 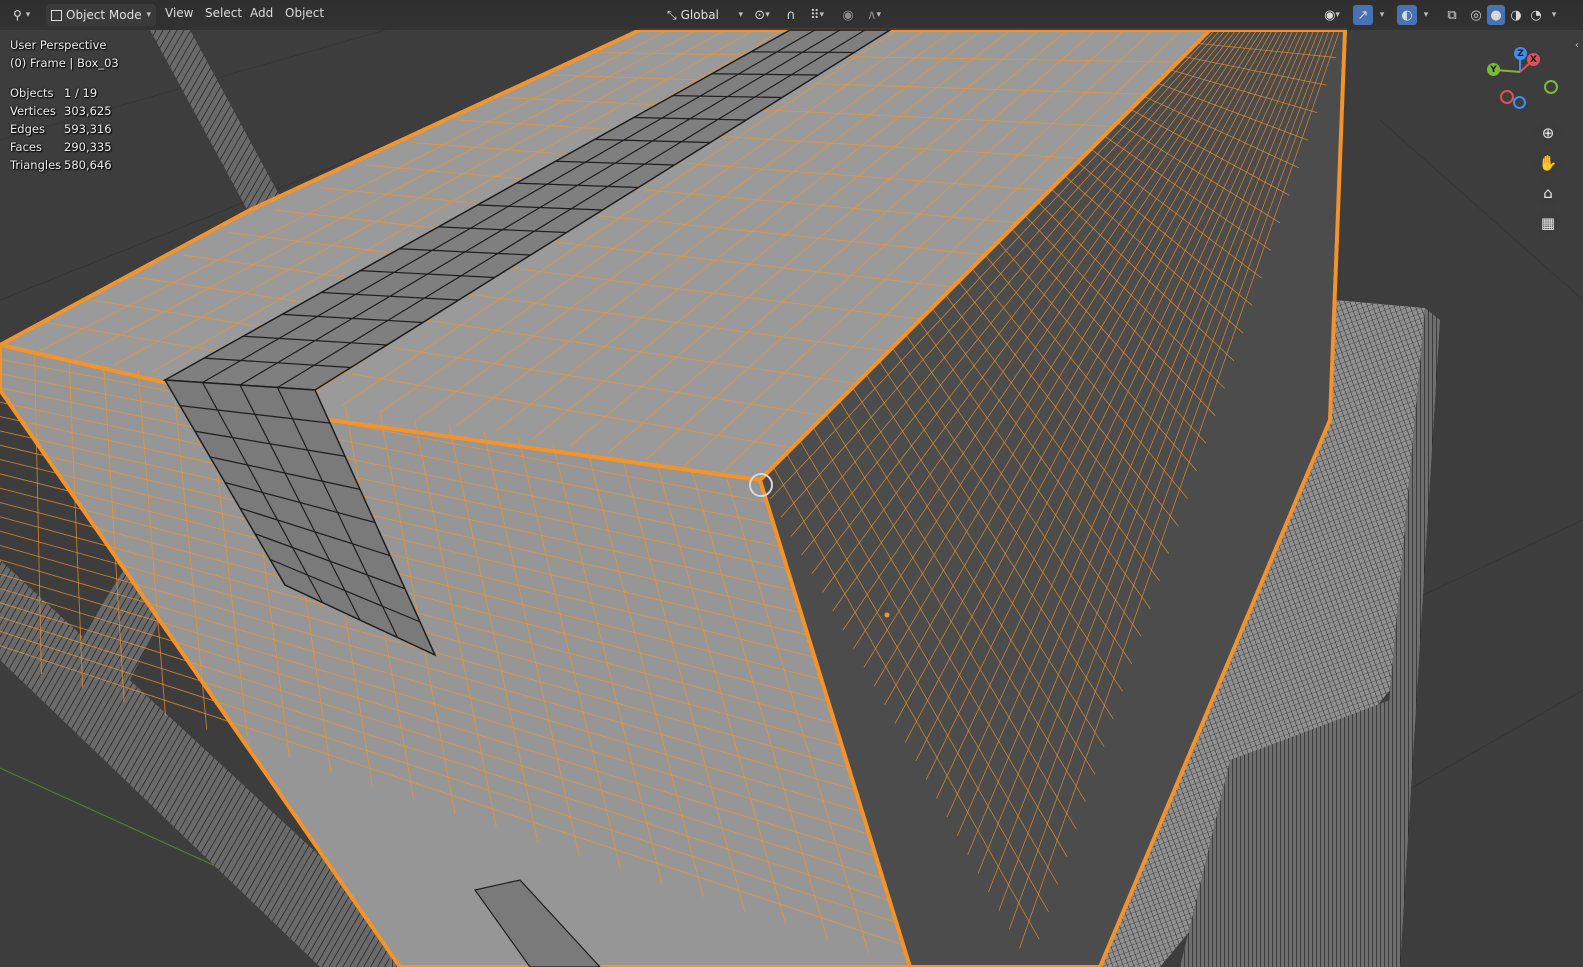 What do you see at coordinates (887, 615) in the screenshot?
I see `origin-point` at bounding box center [887, 615].